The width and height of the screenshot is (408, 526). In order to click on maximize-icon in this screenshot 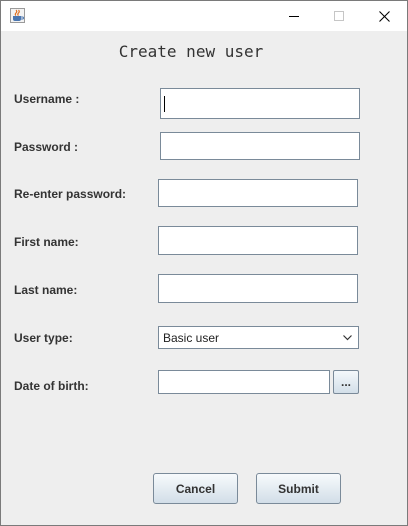, I will do `click(339, 16)`.